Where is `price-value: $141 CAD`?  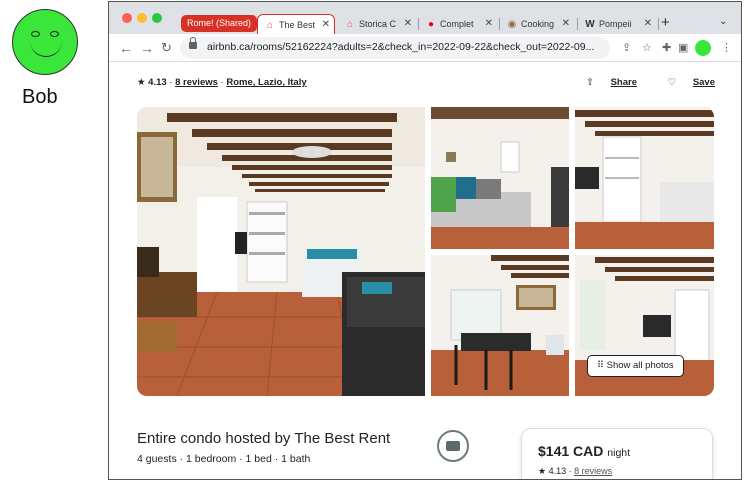 price-value: $141 CAD is located at coordinates (571, 451).